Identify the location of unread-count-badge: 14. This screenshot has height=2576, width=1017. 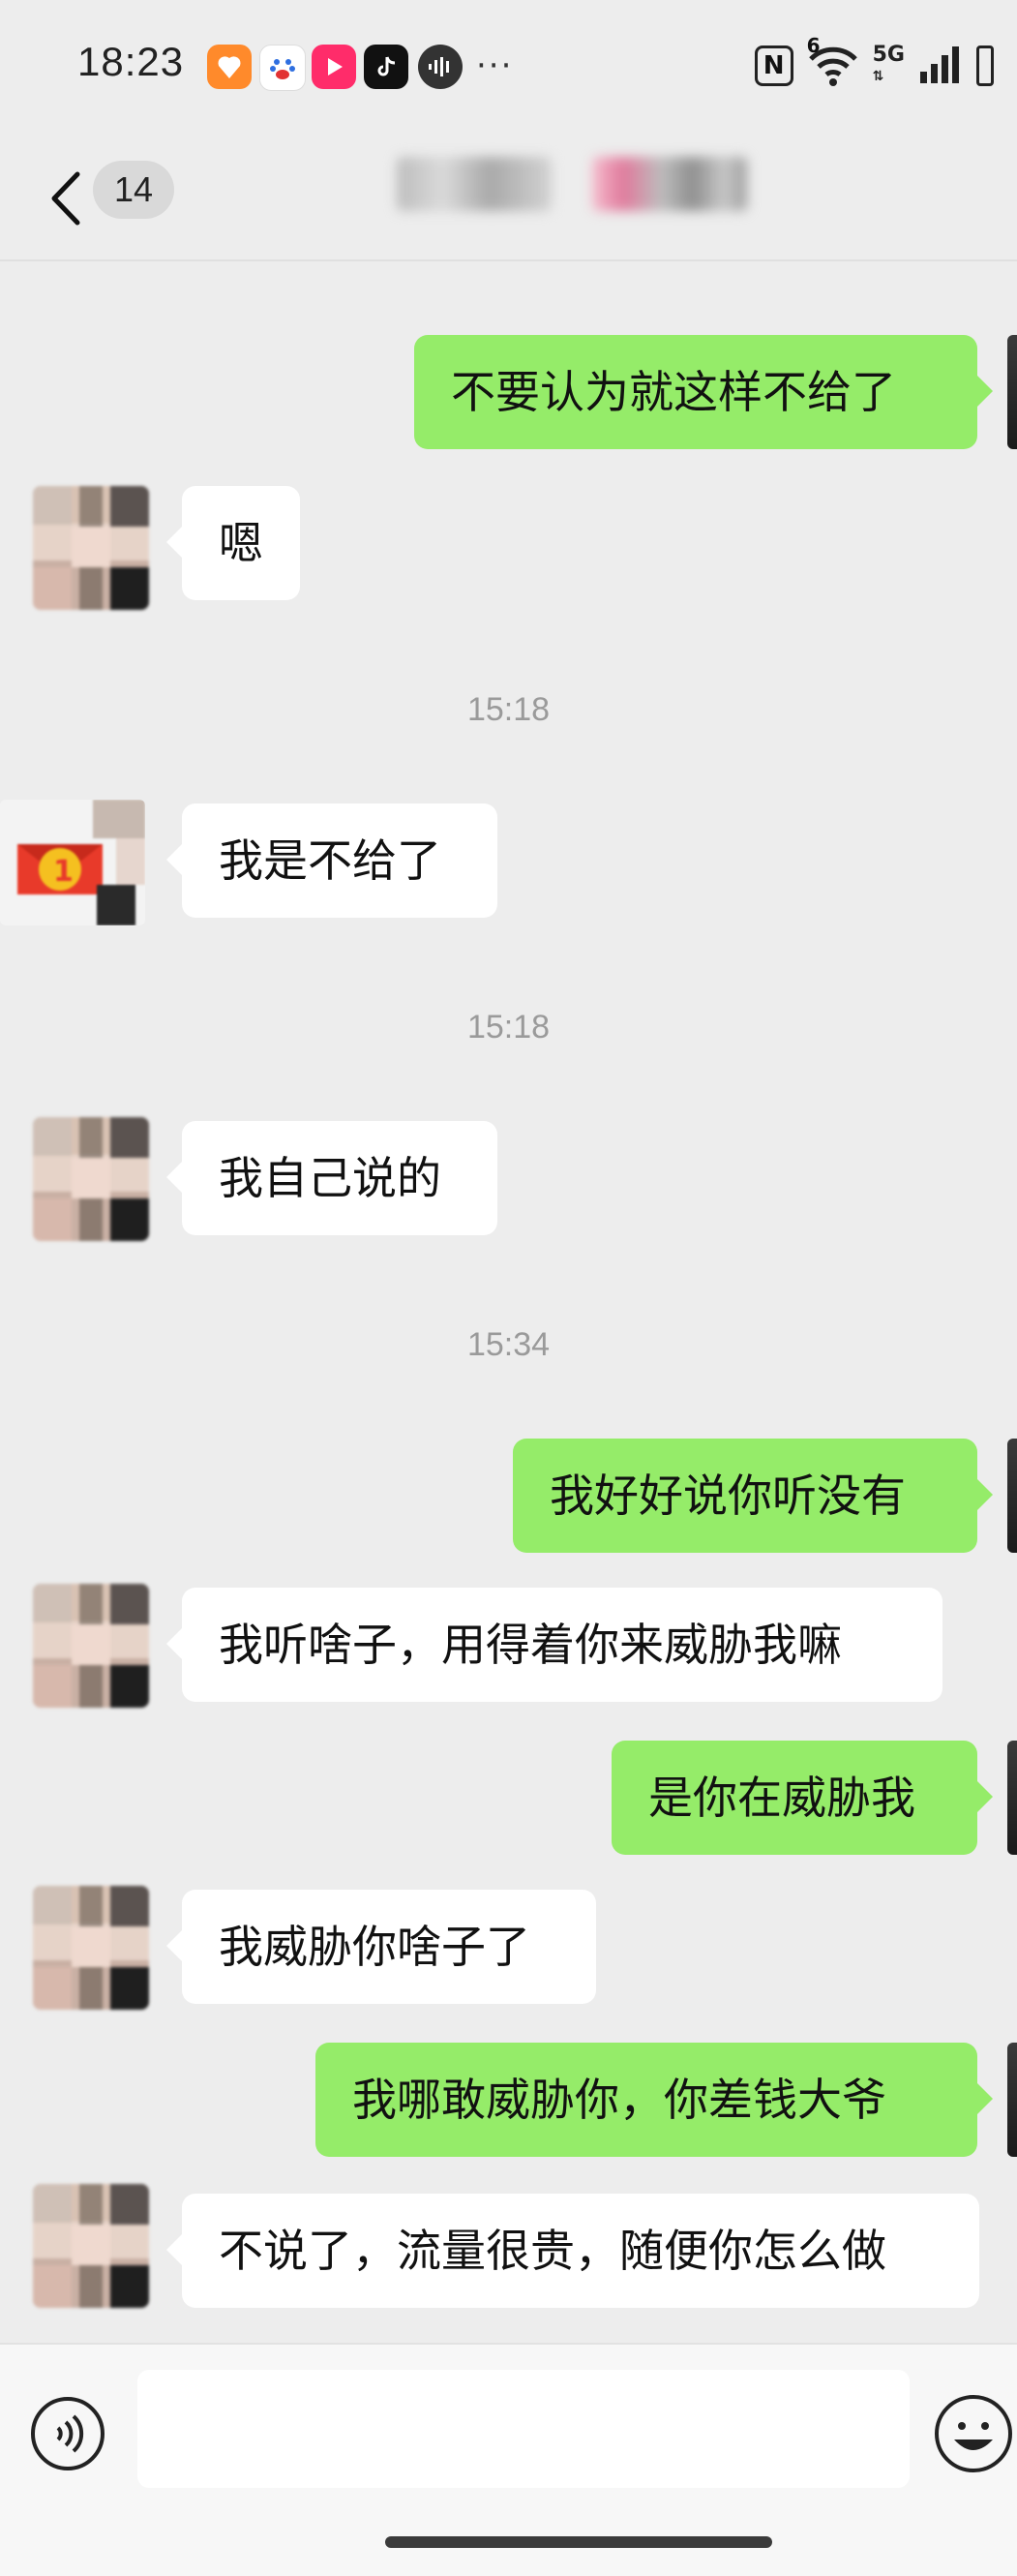
(133, 190).